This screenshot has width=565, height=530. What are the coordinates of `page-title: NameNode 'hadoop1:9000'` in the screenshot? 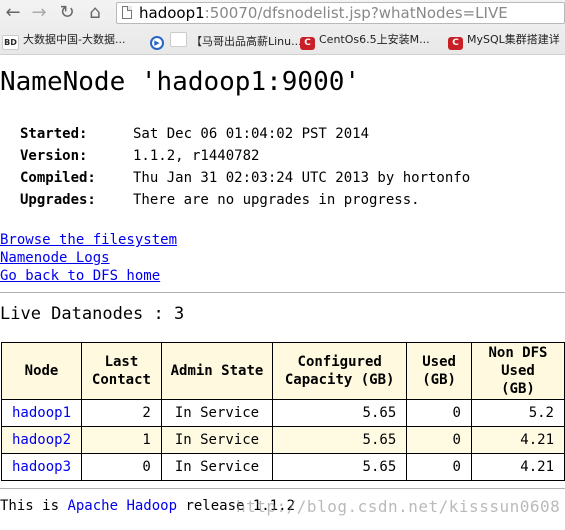 It's located at (180, 82).